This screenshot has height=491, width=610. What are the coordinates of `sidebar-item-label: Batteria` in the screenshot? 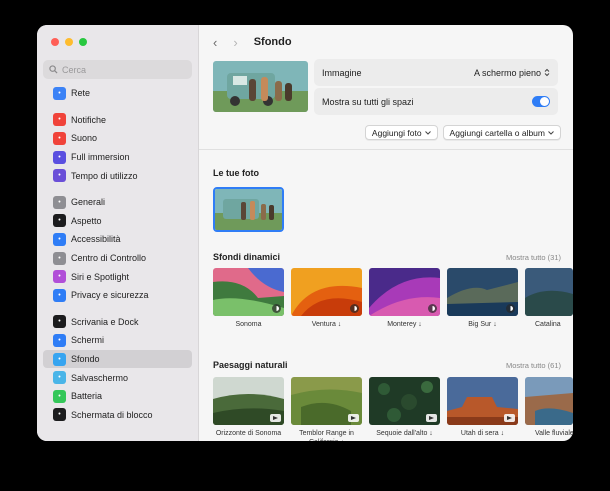 It's located at (87, 396).